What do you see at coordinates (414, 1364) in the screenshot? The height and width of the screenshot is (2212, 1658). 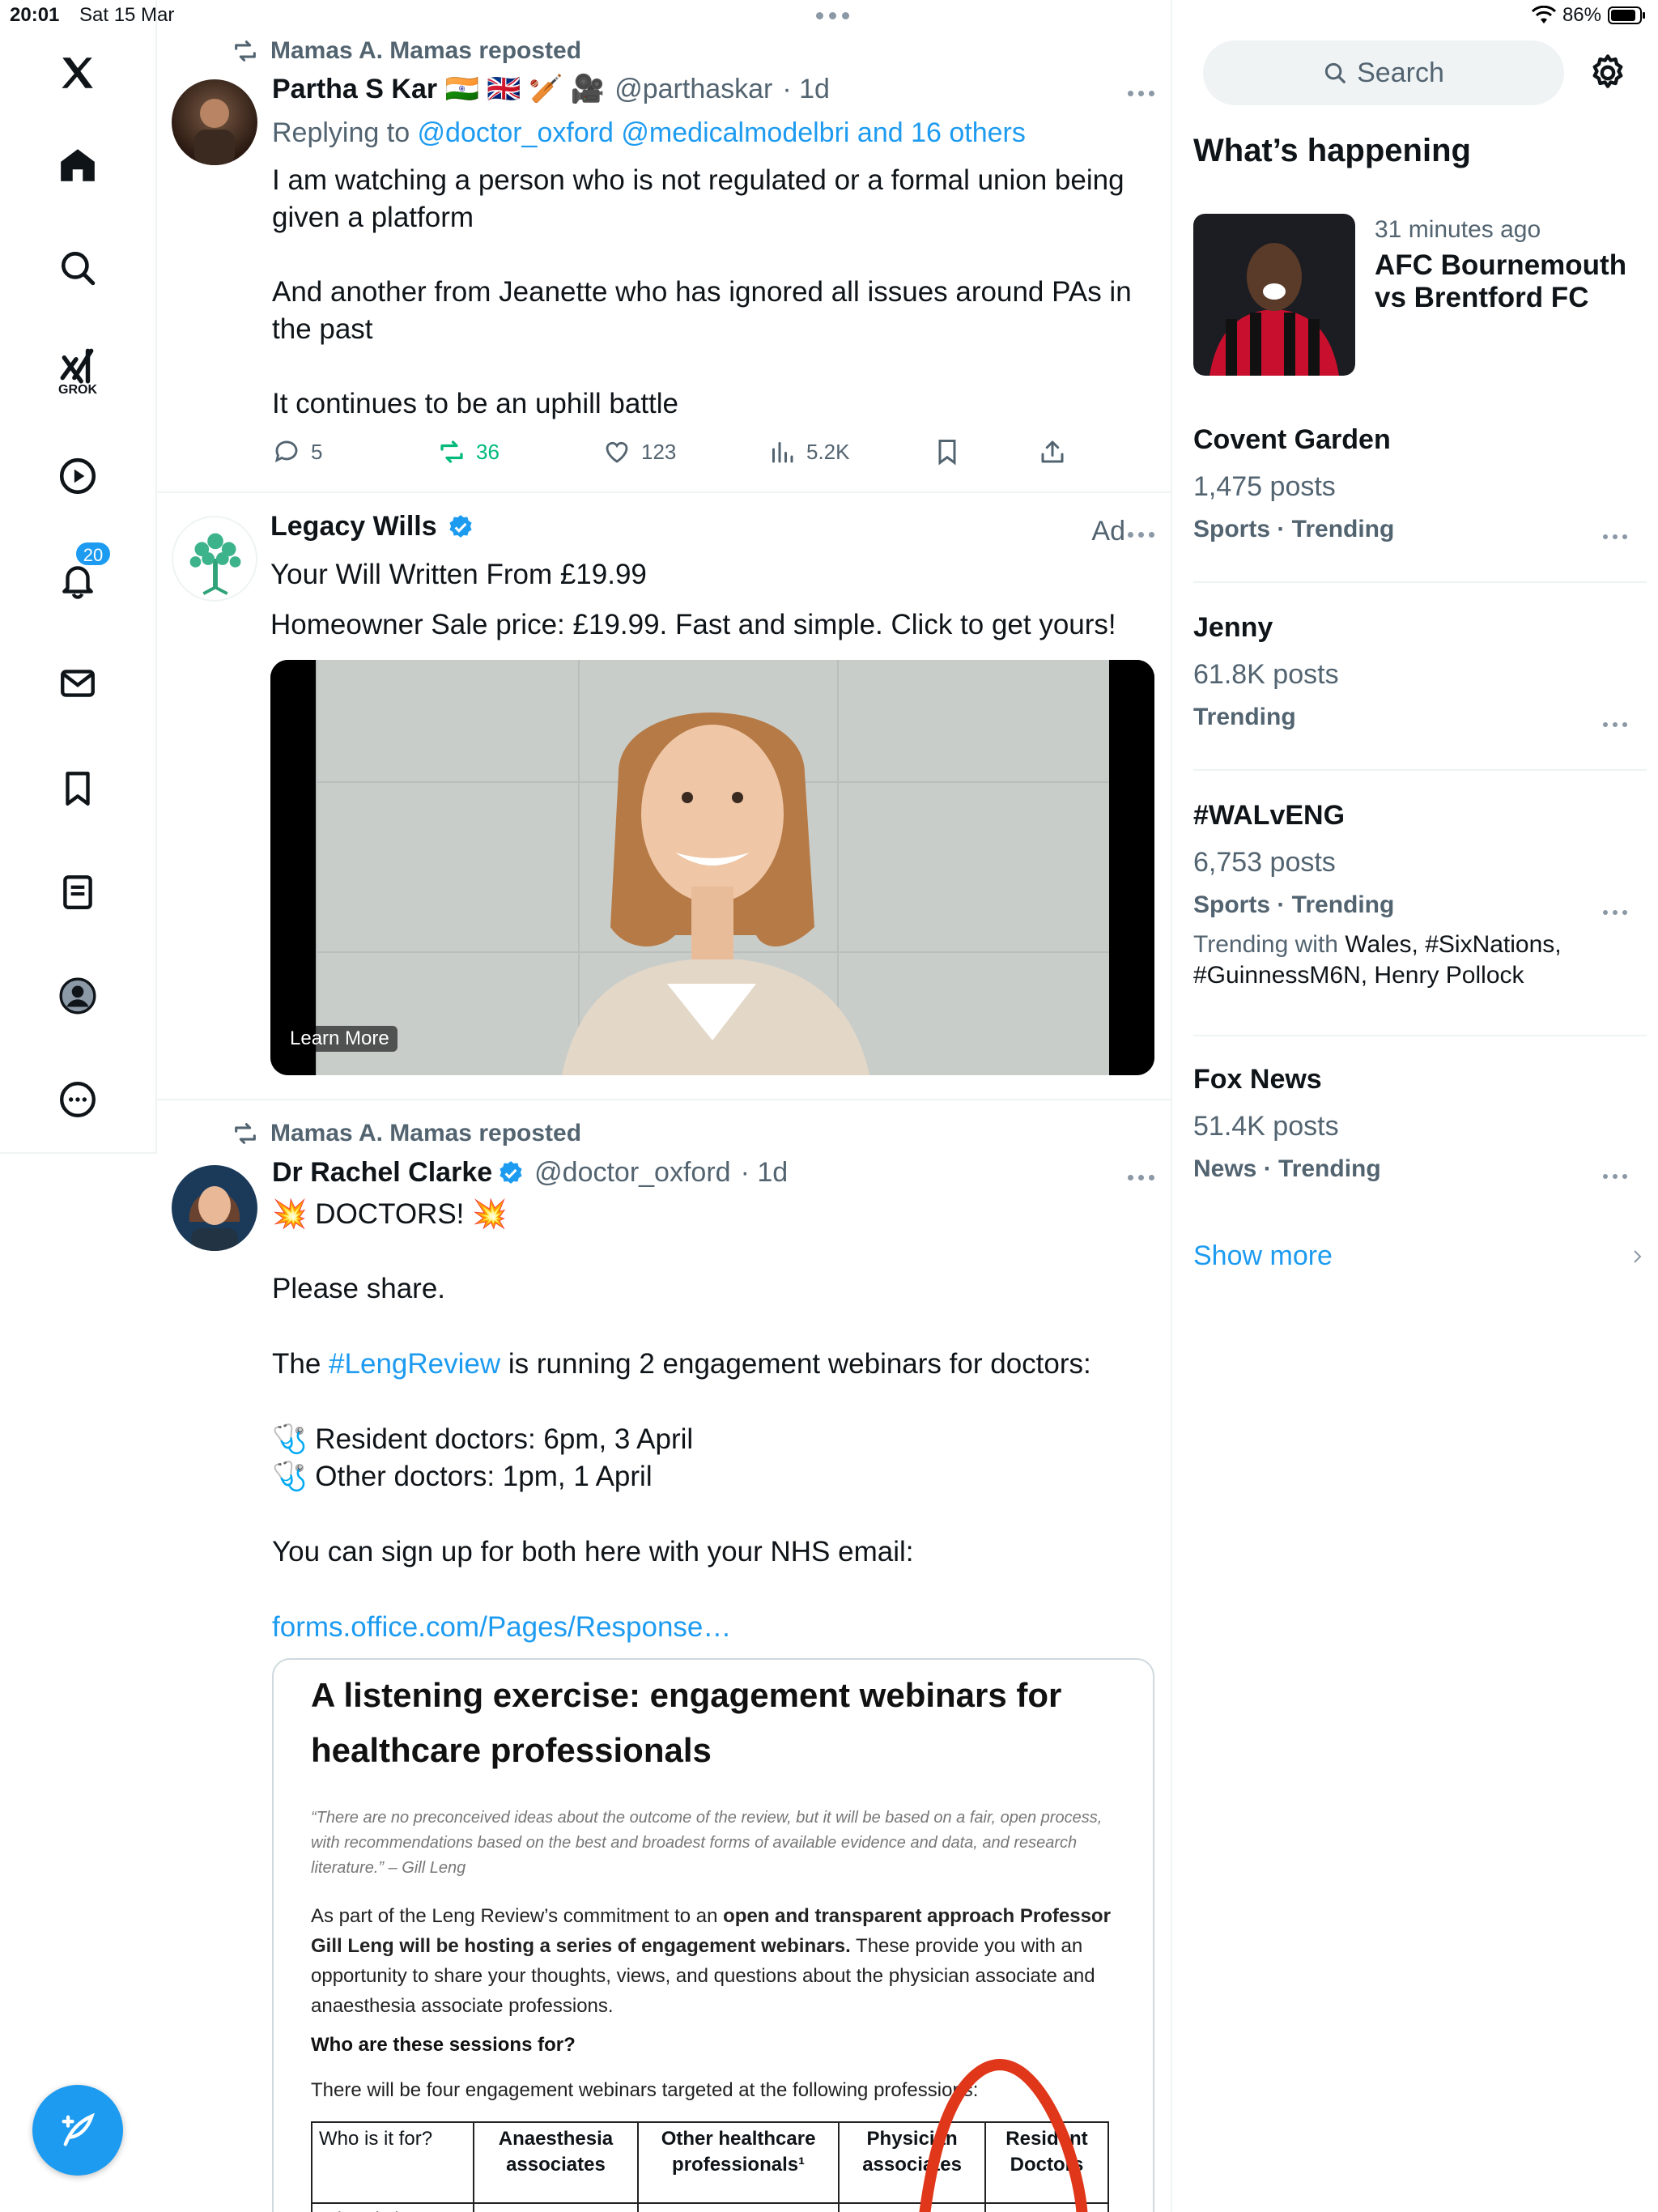 I see `hashtag-lengreview: #LengReview` at bounding box center [414, 1364].